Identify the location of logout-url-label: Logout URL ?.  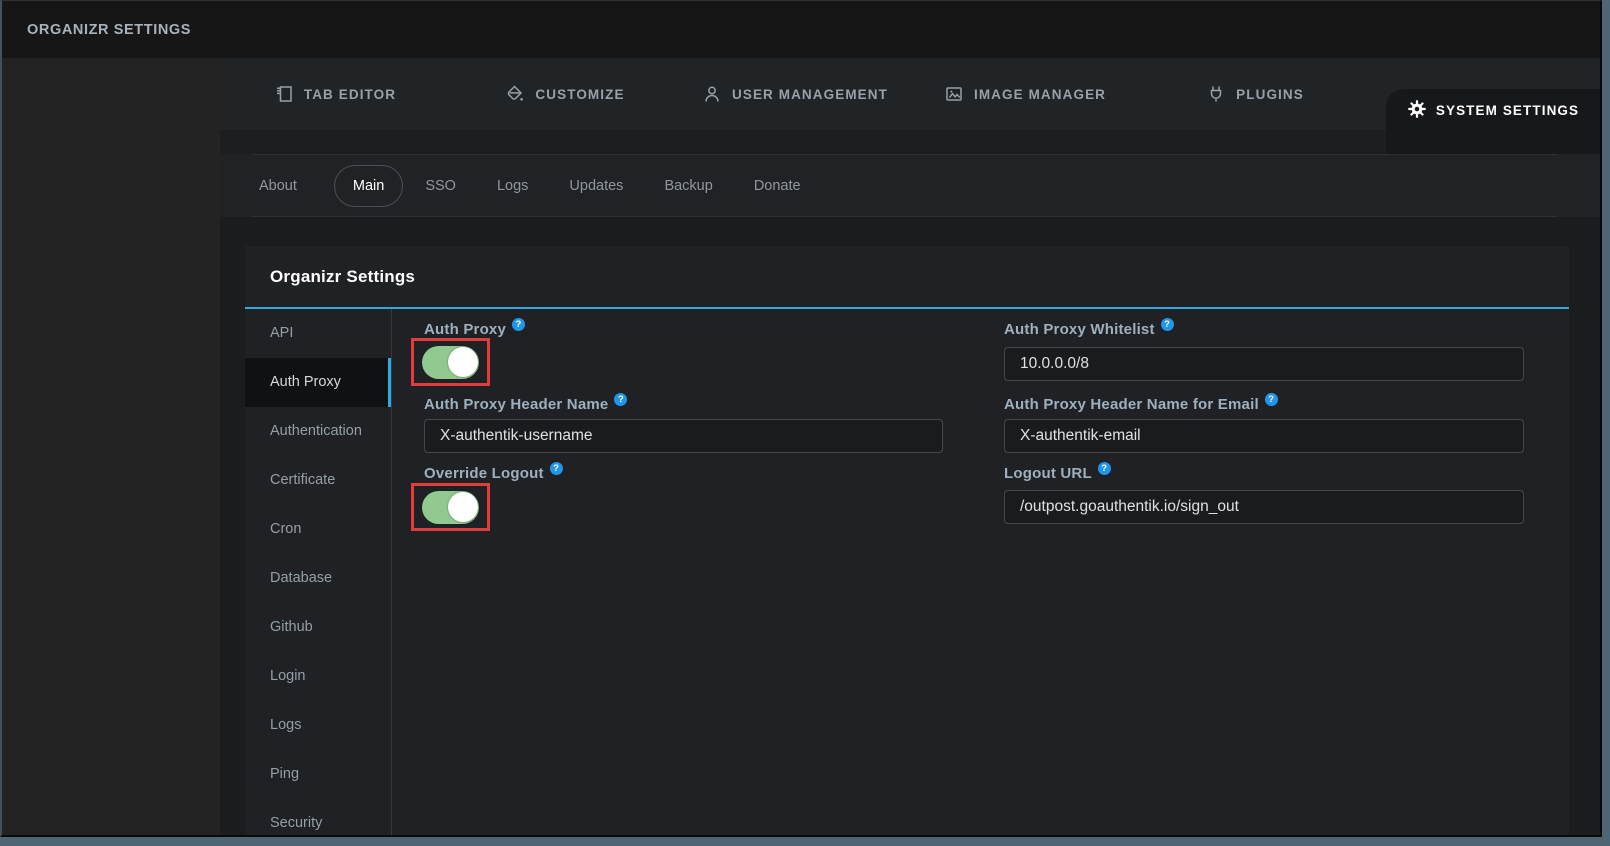
(1057, 472).